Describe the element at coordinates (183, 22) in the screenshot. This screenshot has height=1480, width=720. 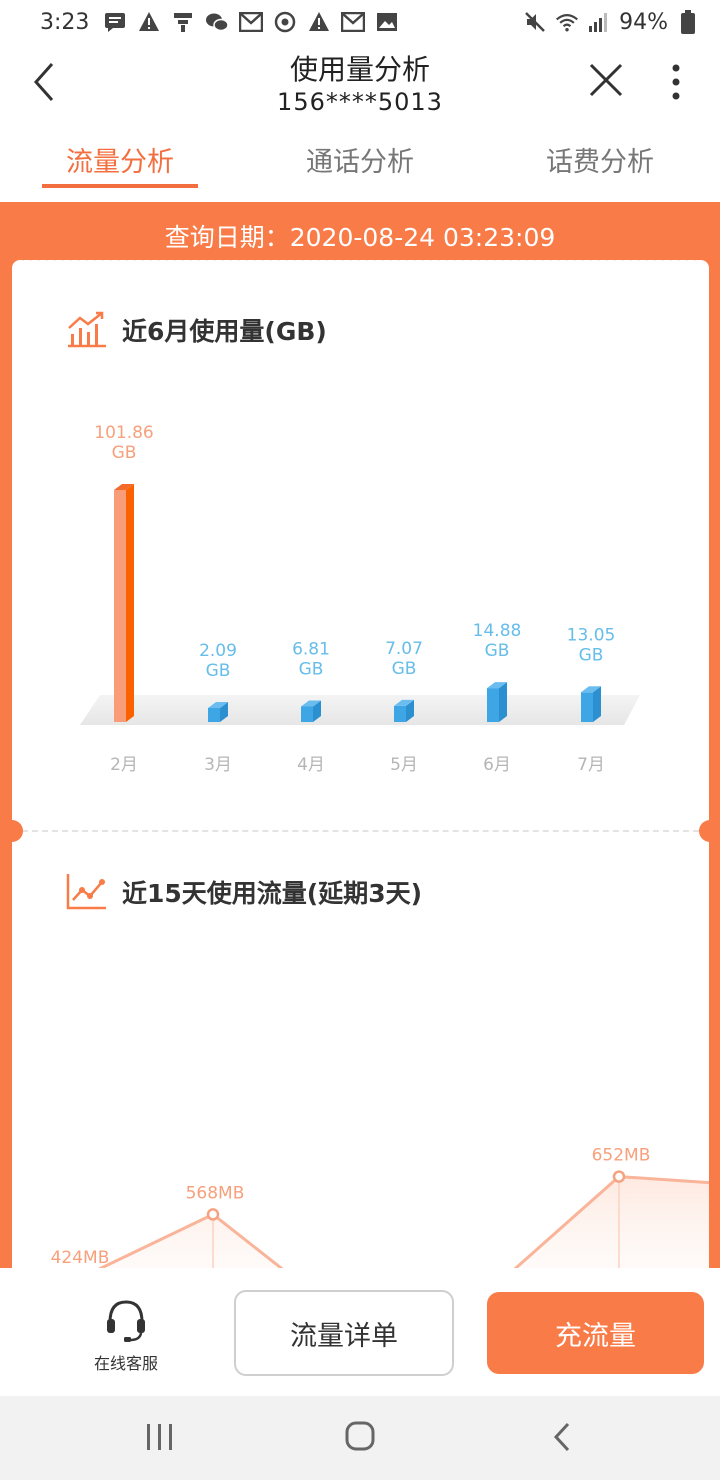
I see `news-icon` at that location.